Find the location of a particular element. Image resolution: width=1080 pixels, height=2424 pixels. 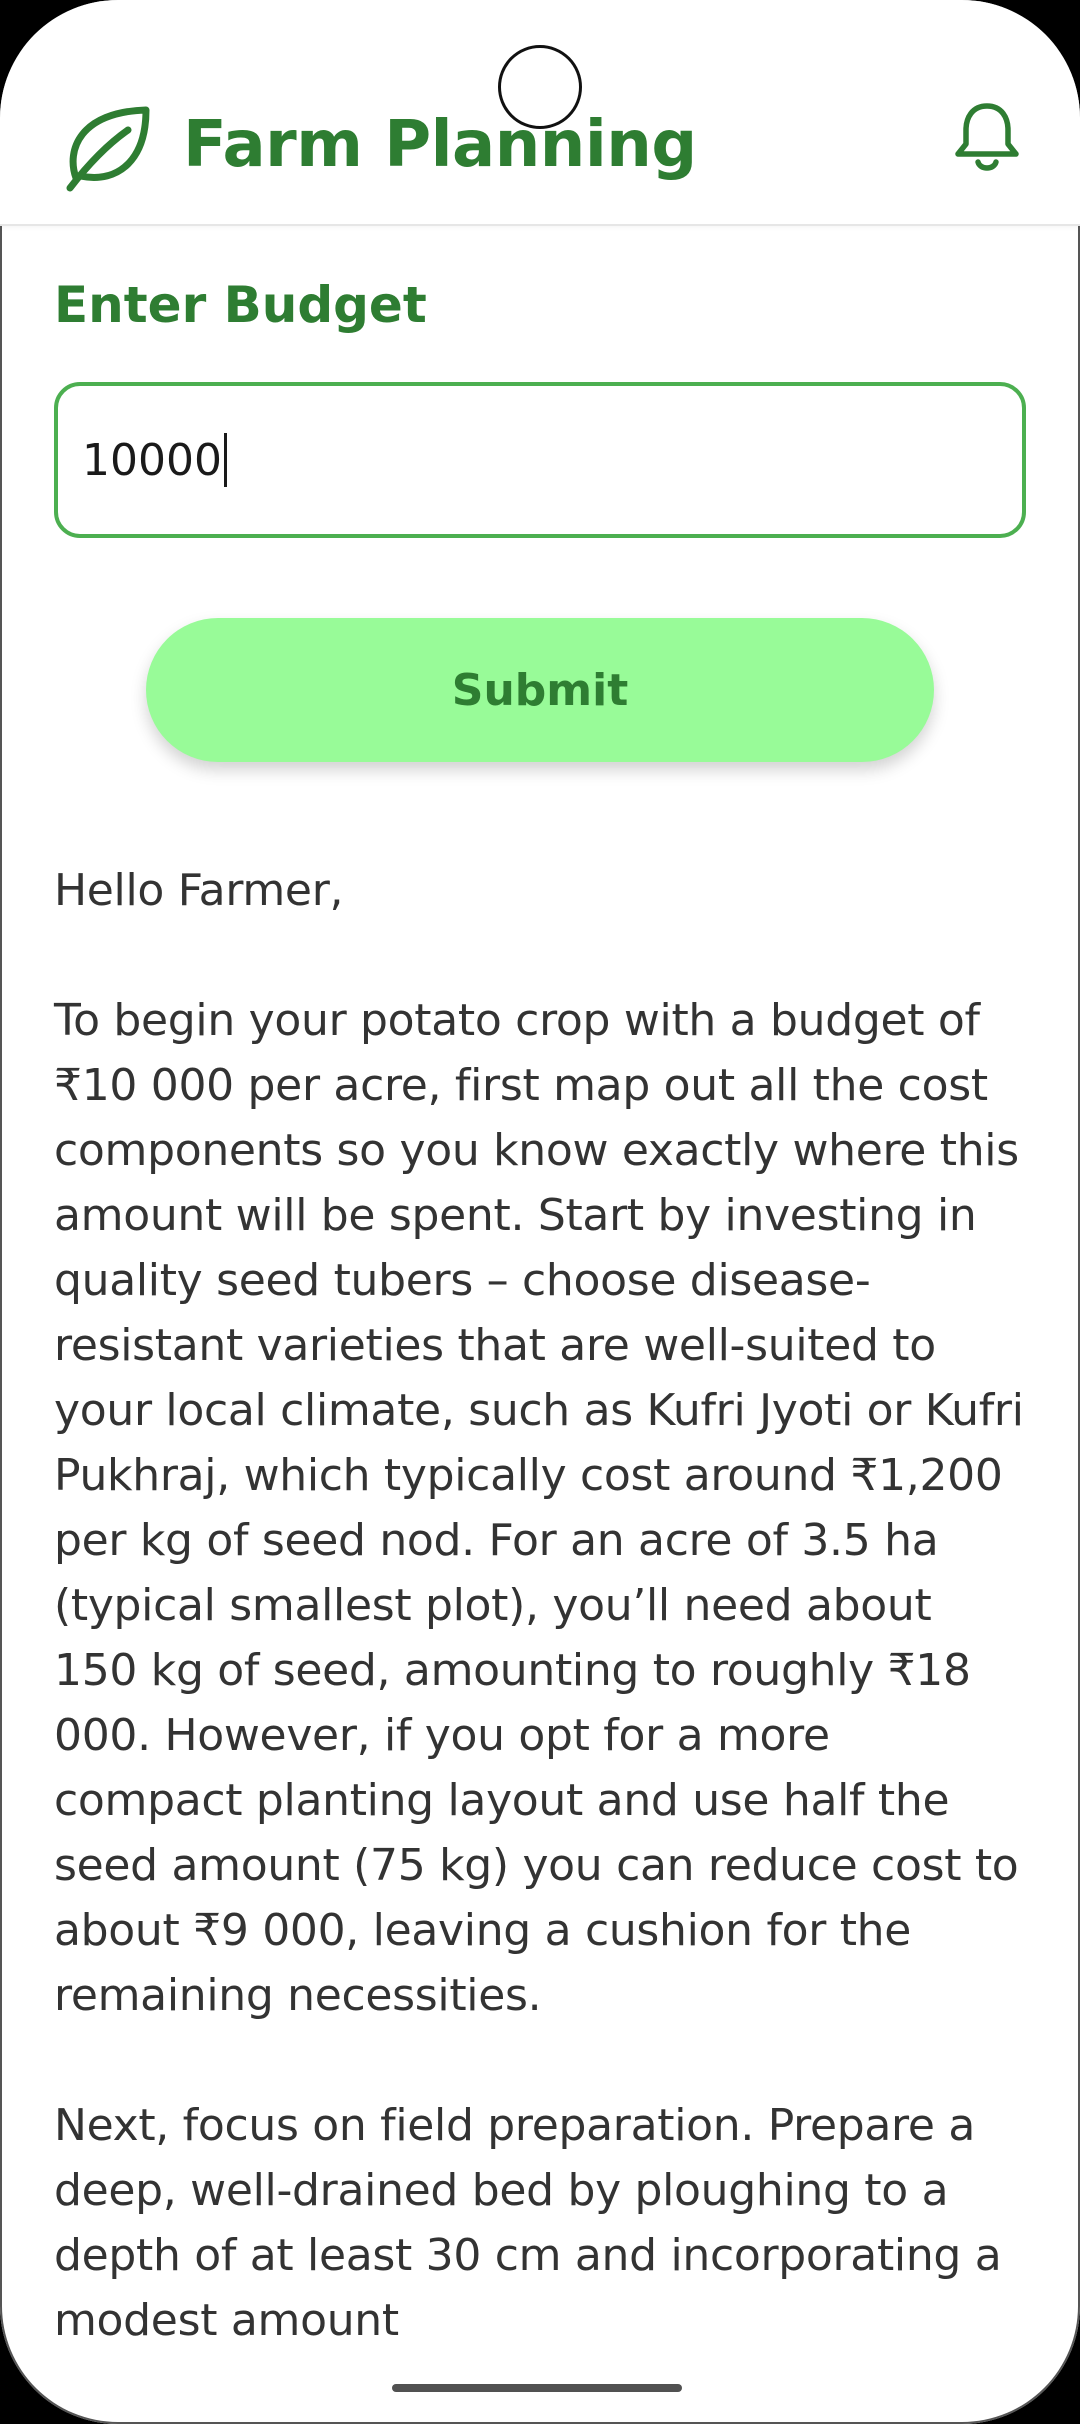

response-greeting: Hello Farmer, is located at coordinates (199, 890).